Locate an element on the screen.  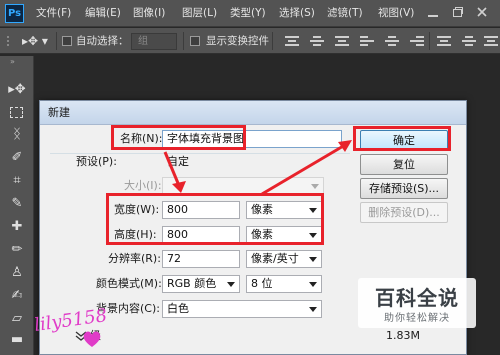
watermark-badge: 百科全说 助你轻松解决 is located at coordinates (417, 303).